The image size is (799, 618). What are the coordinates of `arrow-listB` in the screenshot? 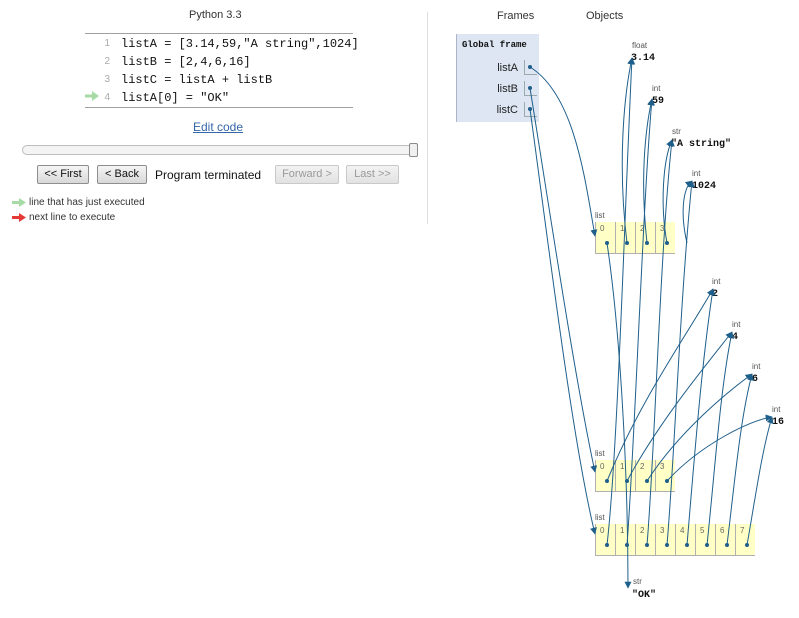 It's located at (563, 280).